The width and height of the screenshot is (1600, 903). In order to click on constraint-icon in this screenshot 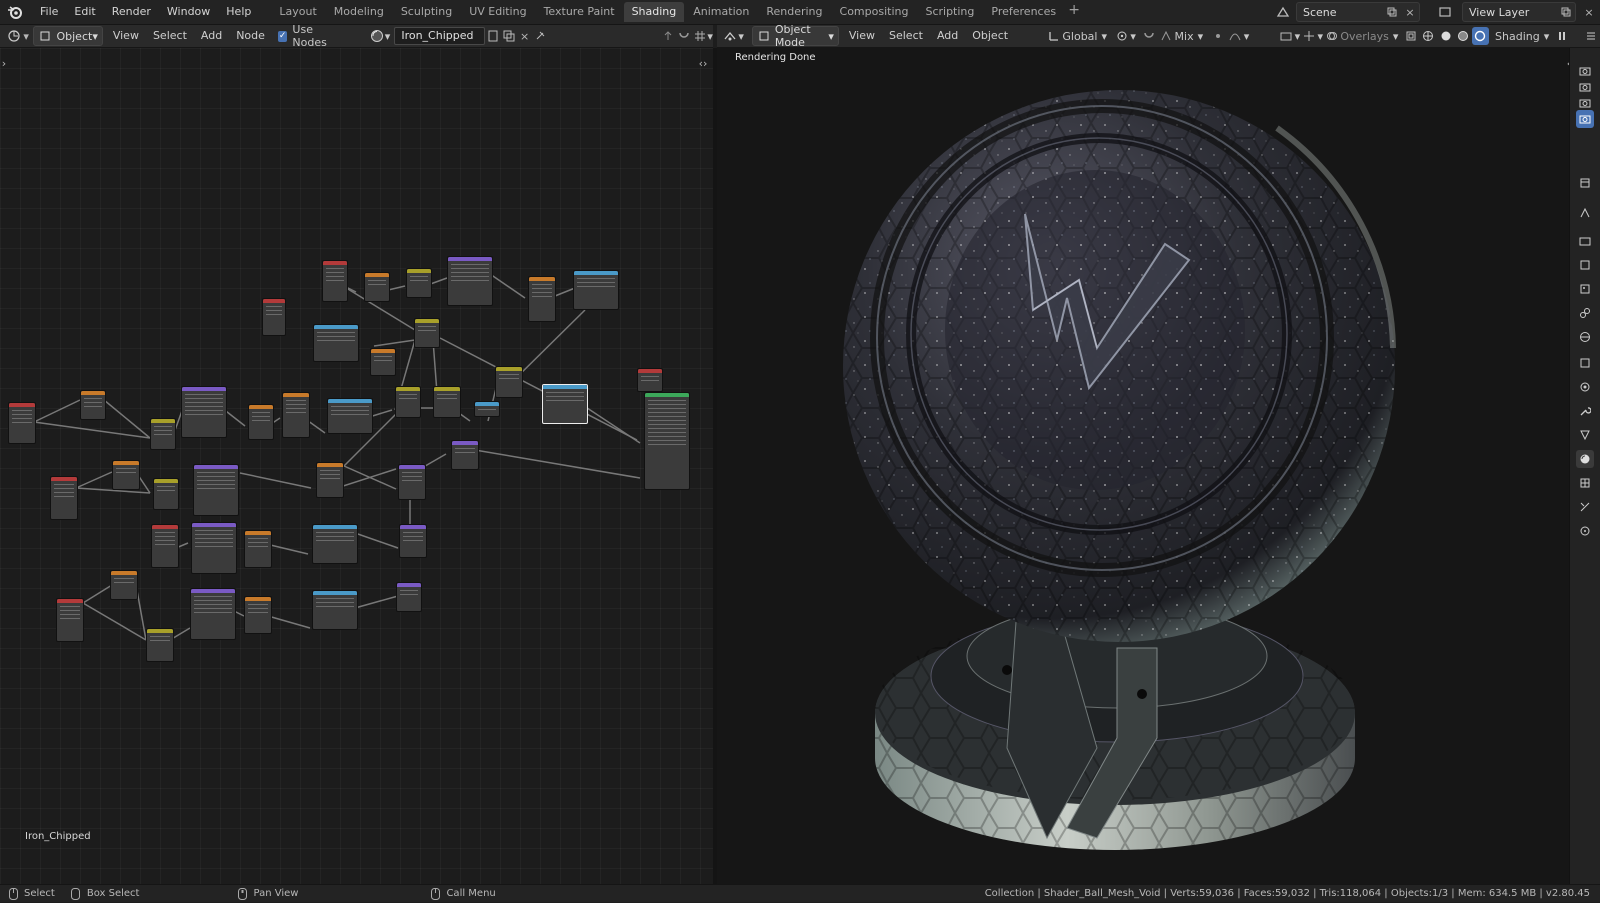, I will do `click(1585, 507)`.